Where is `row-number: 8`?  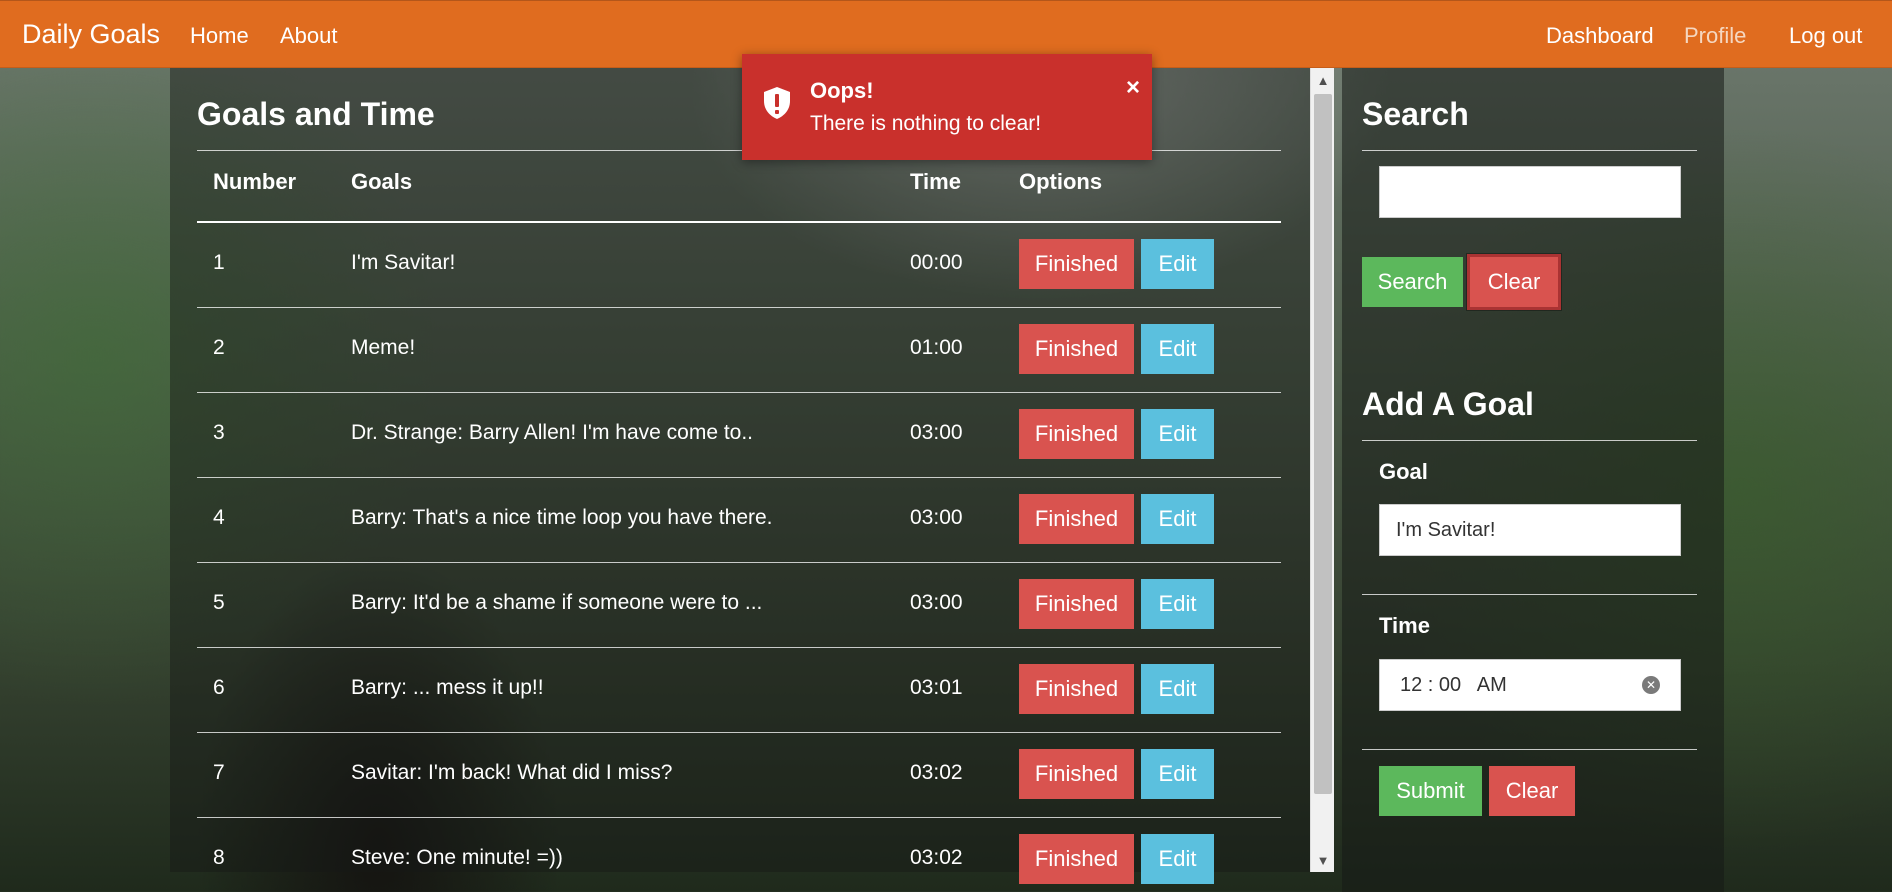 row-number: 8 is located at coordinates (219, 857).